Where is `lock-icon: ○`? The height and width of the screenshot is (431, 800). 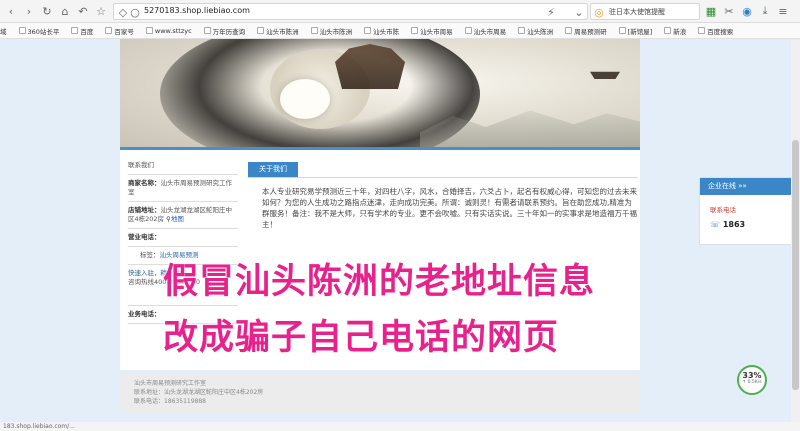
lock-icon: ○ is located at coordinates (135, 12).